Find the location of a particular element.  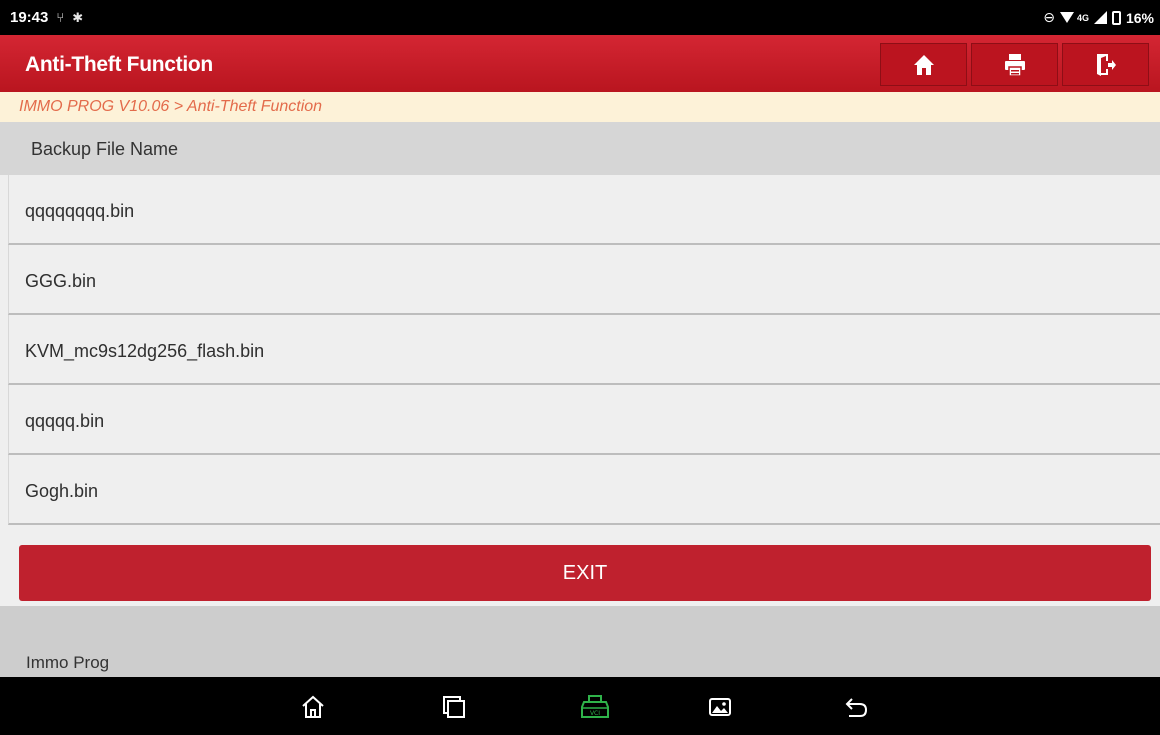

wifi-icon is located at coordinates (1066, 17).